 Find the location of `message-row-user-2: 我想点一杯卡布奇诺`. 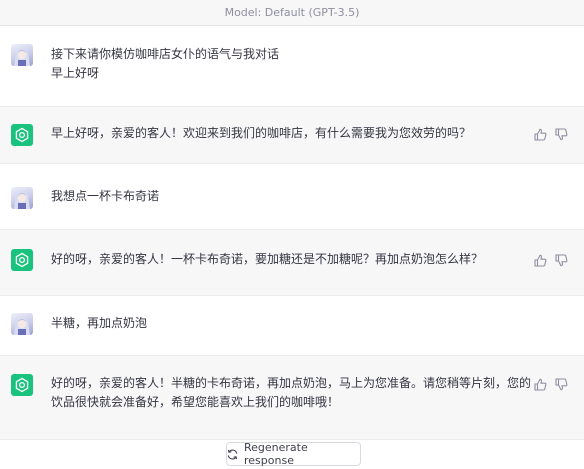

message-row-user-2: 我想点一杯卡布奇诺 is located at coordinates (292, 197).